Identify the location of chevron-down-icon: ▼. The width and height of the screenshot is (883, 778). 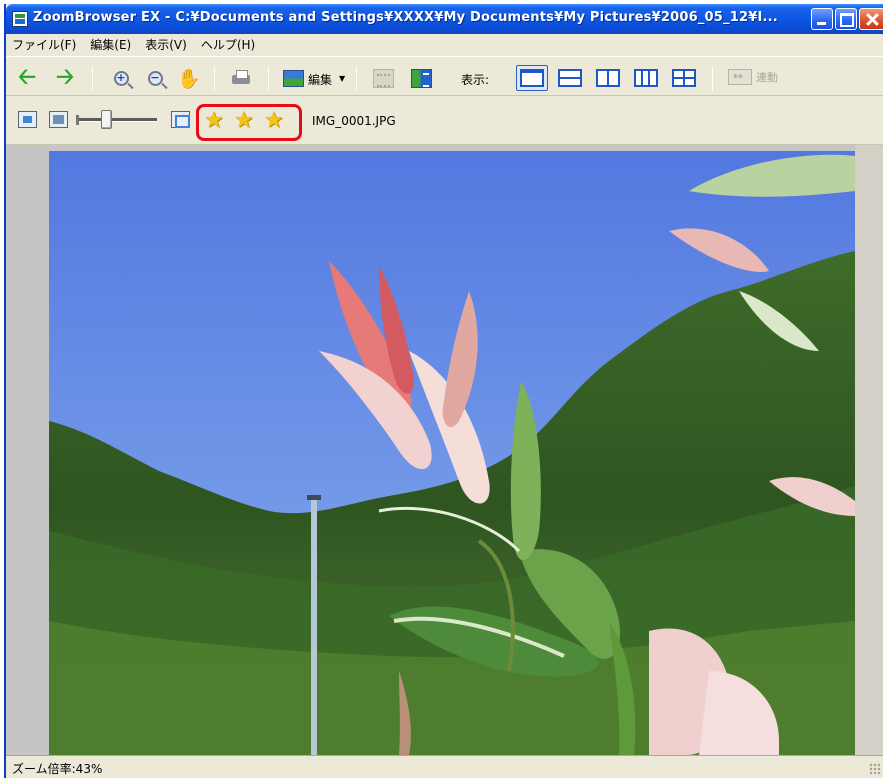
(342, 78).